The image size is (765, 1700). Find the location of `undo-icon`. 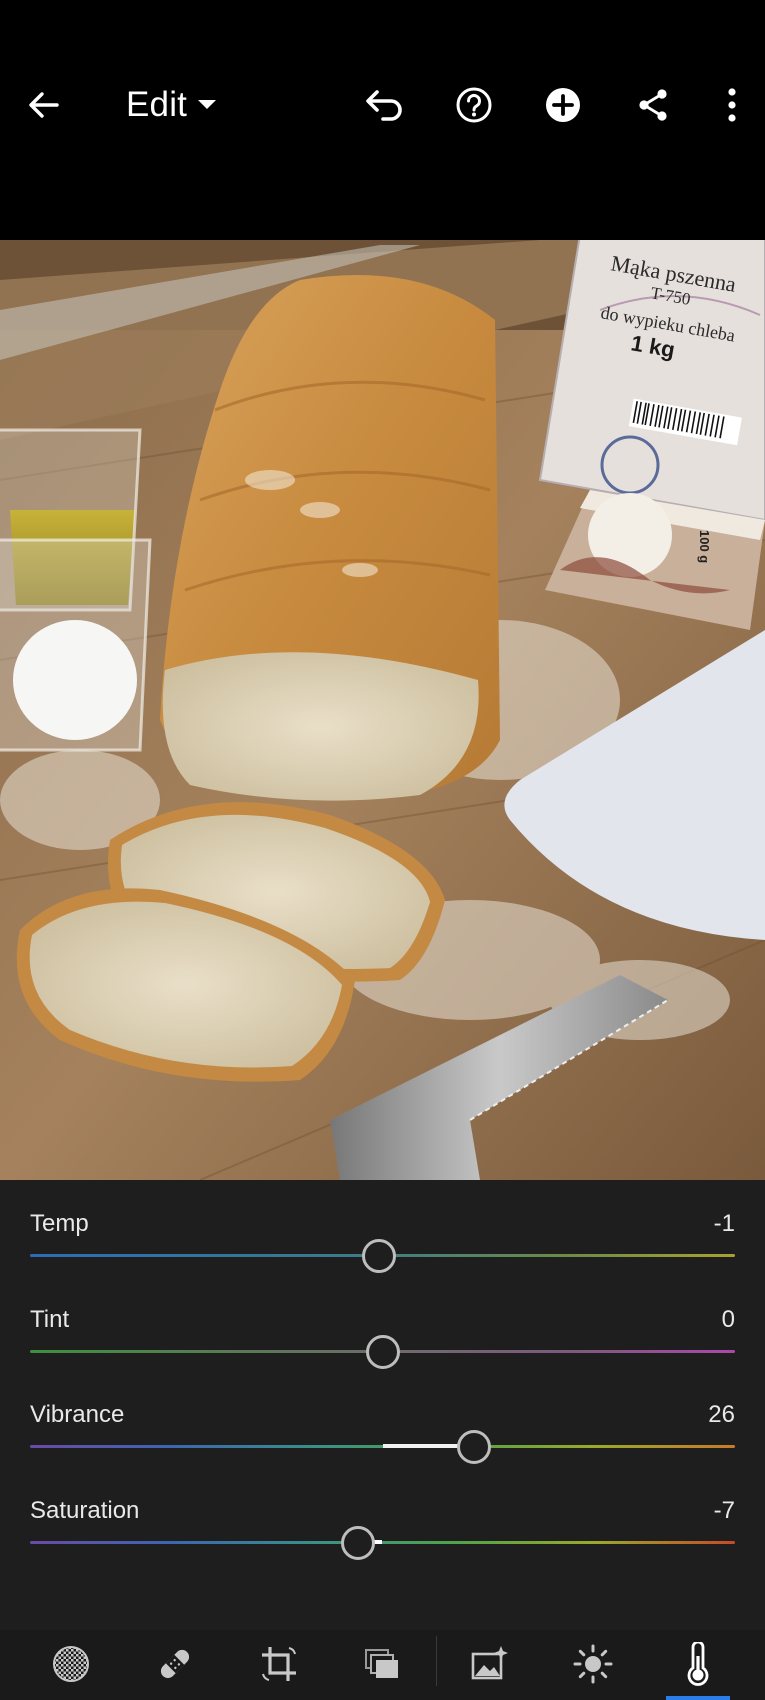

undo-icon is located at coordinates (384, 105).